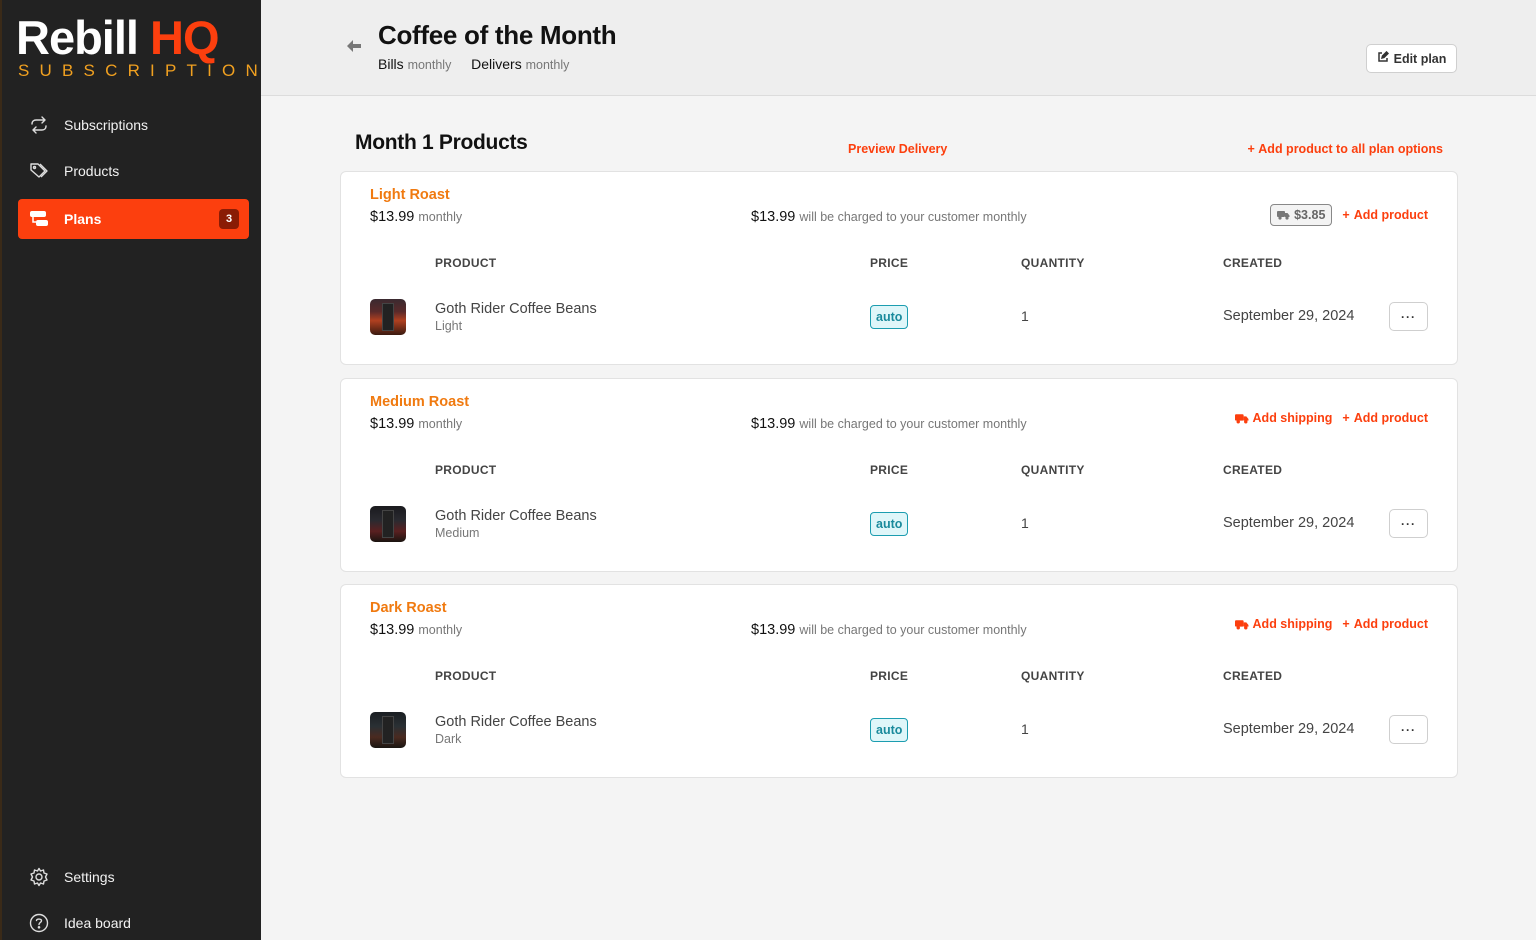 The image size is (1536, 940). What do you see at coordinates (355, 47) in the screenshot?
I see `back-arrow-icon` at bounding box center [355, 47].